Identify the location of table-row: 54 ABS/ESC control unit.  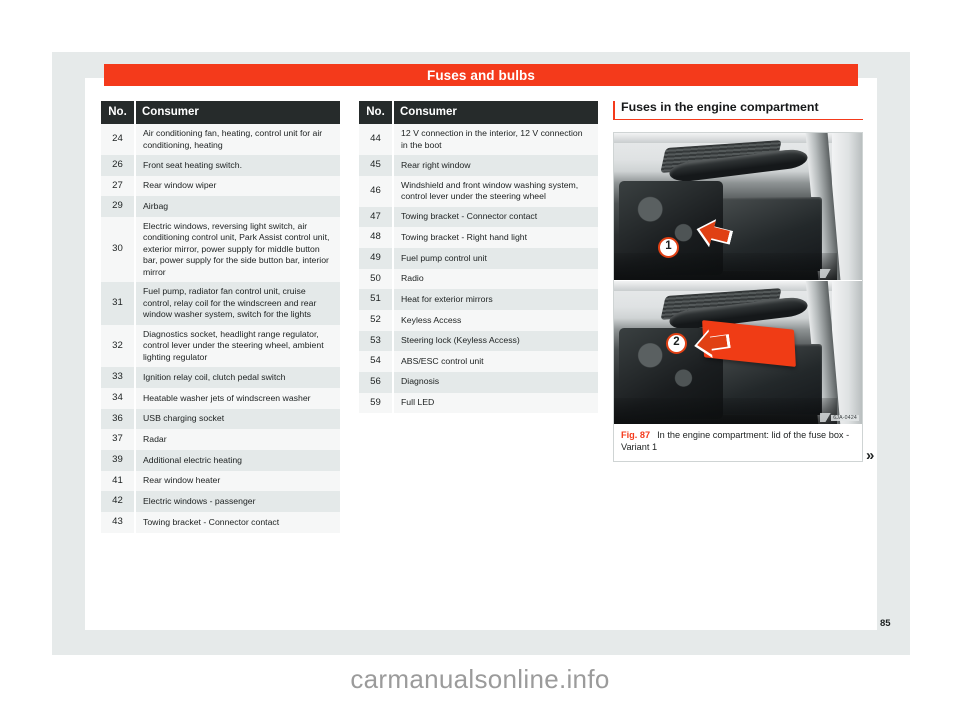
(478, 361).